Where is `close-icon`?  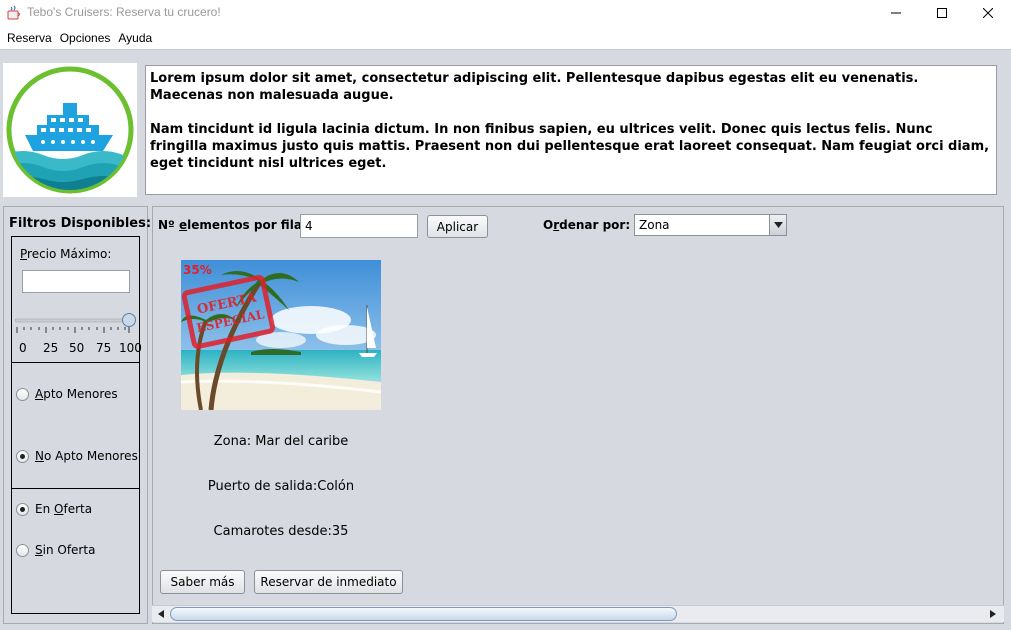
close-icon is located at coordinates (988, 13).